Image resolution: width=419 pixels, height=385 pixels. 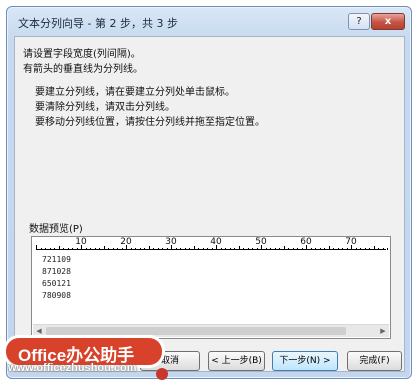 What do you see at coordinates (162, 374) in the screenshot?
I see `watermark-emblem-icon` at bounding box center [162, 374].